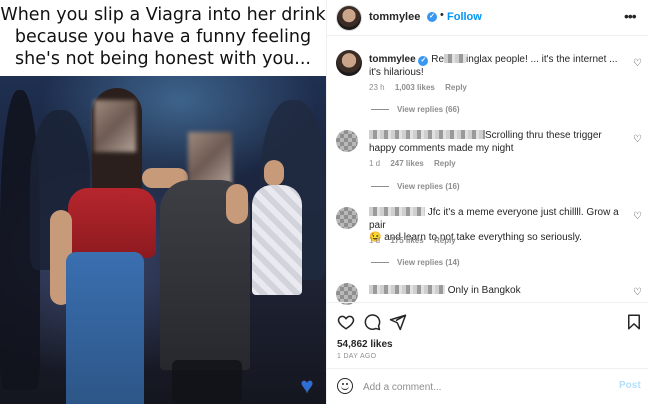 The image size is (648, 404). Describe the element at coordinates (455, 58) in the screenshot. I see `censored-text` at that location.